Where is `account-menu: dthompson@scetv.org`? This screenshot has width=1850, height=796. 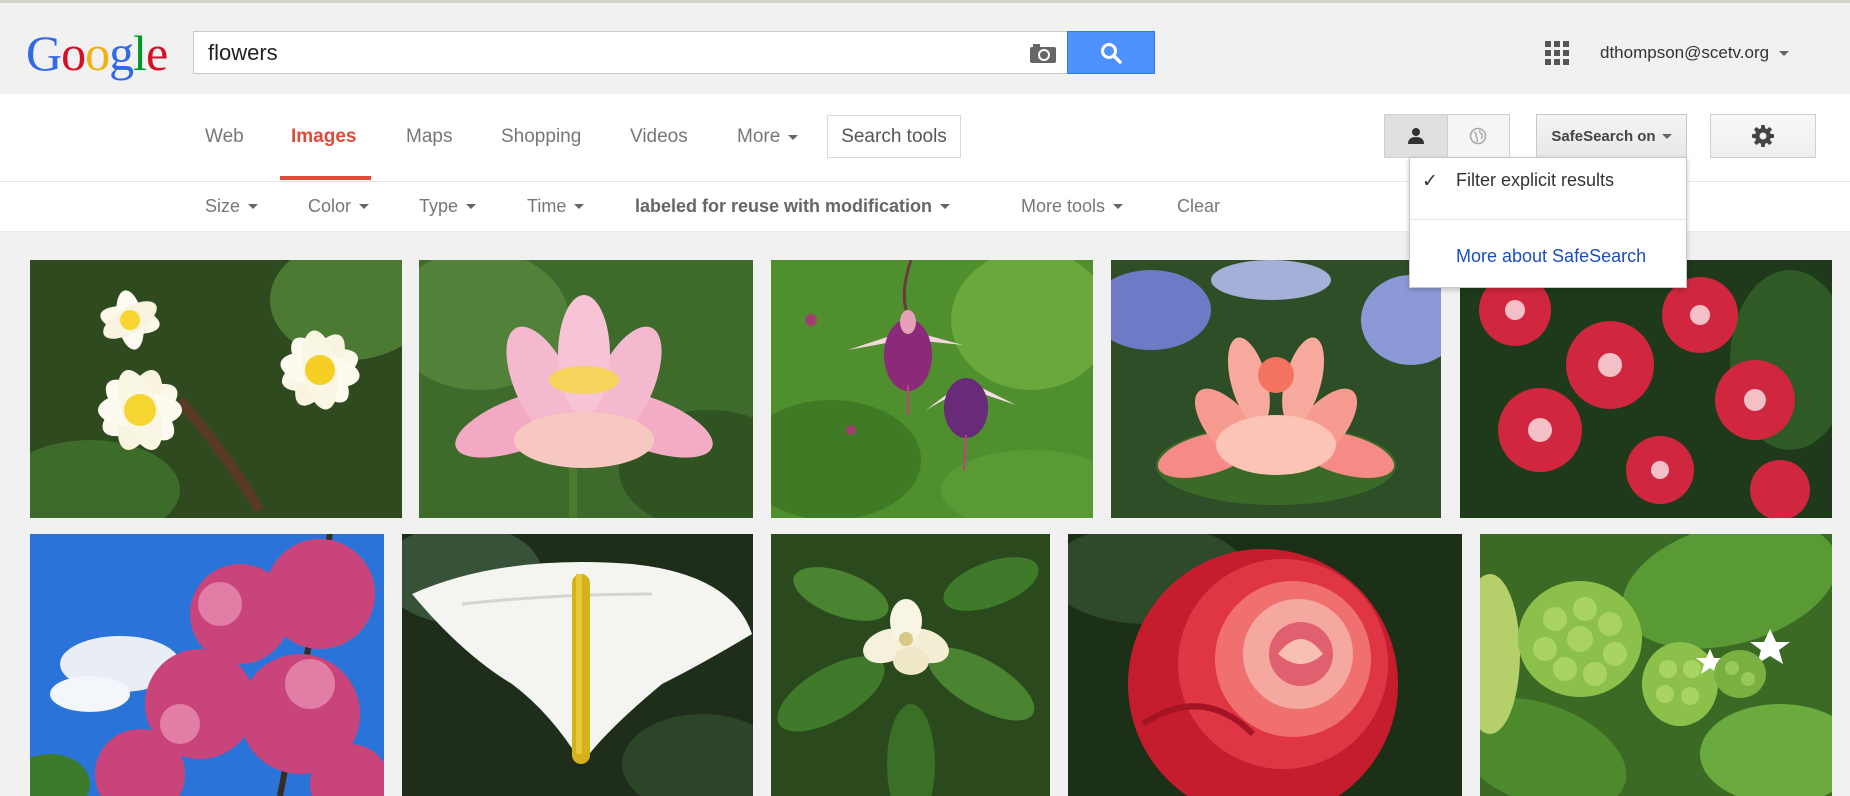
account-menu: dthompson@scetv.org is located at coordinates (1695, 53).